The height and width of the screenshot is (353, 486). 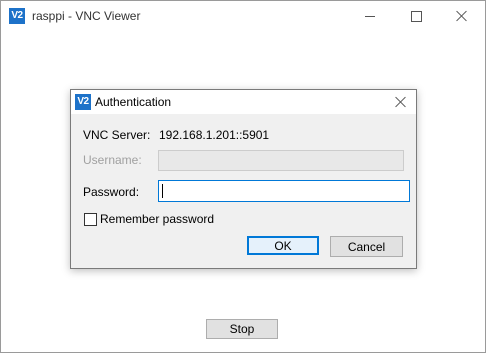 I want to click on username-label: Username:, so click(x=112, y=160).